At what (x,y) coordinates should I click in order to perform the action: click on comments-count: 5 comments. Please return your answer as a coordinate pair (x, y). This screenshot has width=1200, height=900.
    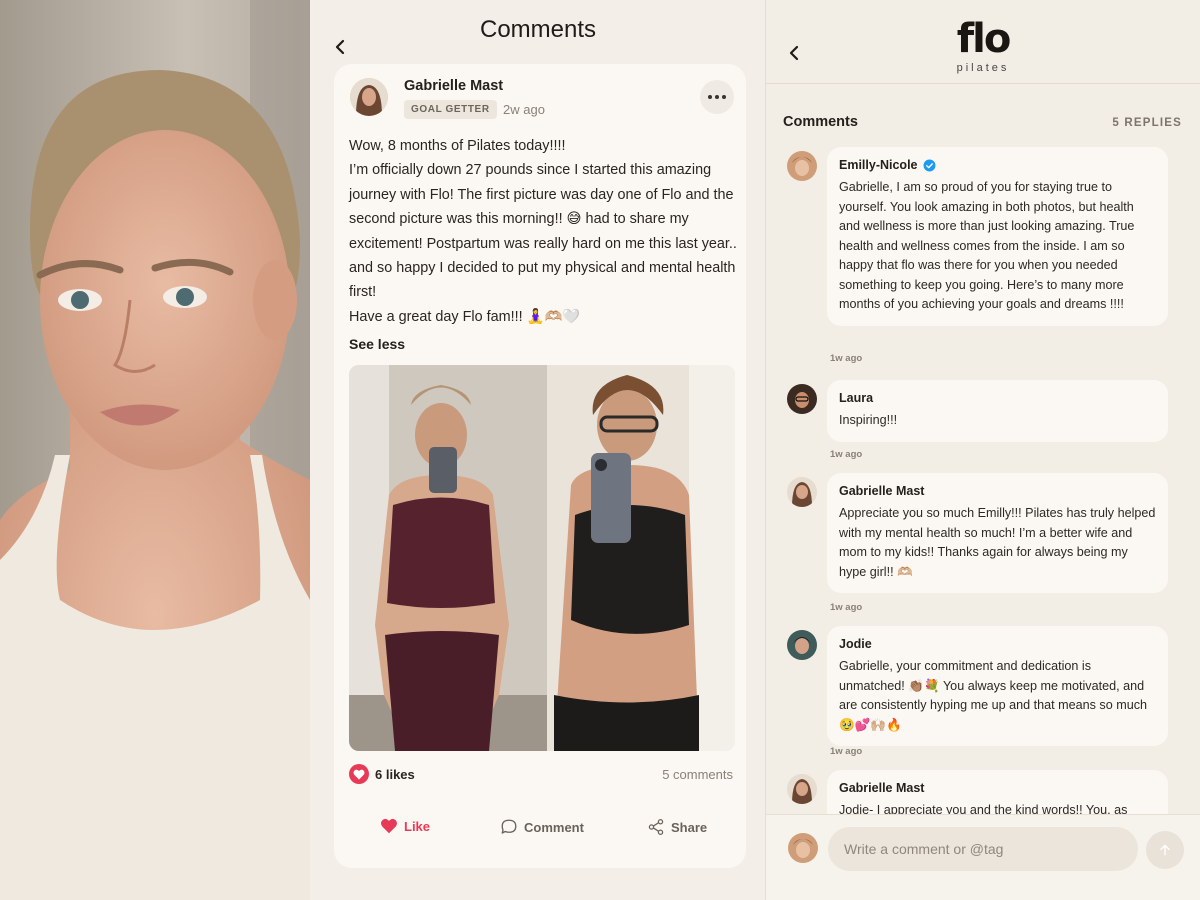
    Looking at the image, I should click on (697, 774).